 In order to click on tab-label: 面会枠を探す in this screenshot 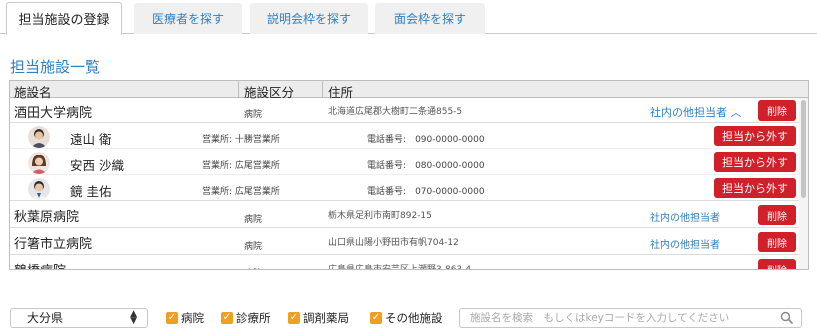, I will do `click(429, 19)`.